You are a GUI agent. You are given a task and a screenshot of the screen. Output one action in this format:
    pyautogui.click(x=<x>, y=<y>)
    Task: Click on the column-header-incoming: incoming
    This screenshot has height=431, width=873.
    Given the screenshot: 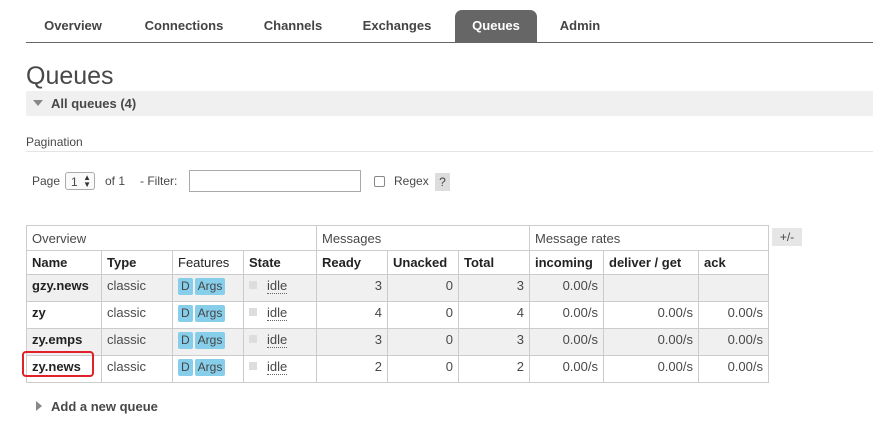 What is the action you would take?
    pyautogui.click(x=566, y=262)
    